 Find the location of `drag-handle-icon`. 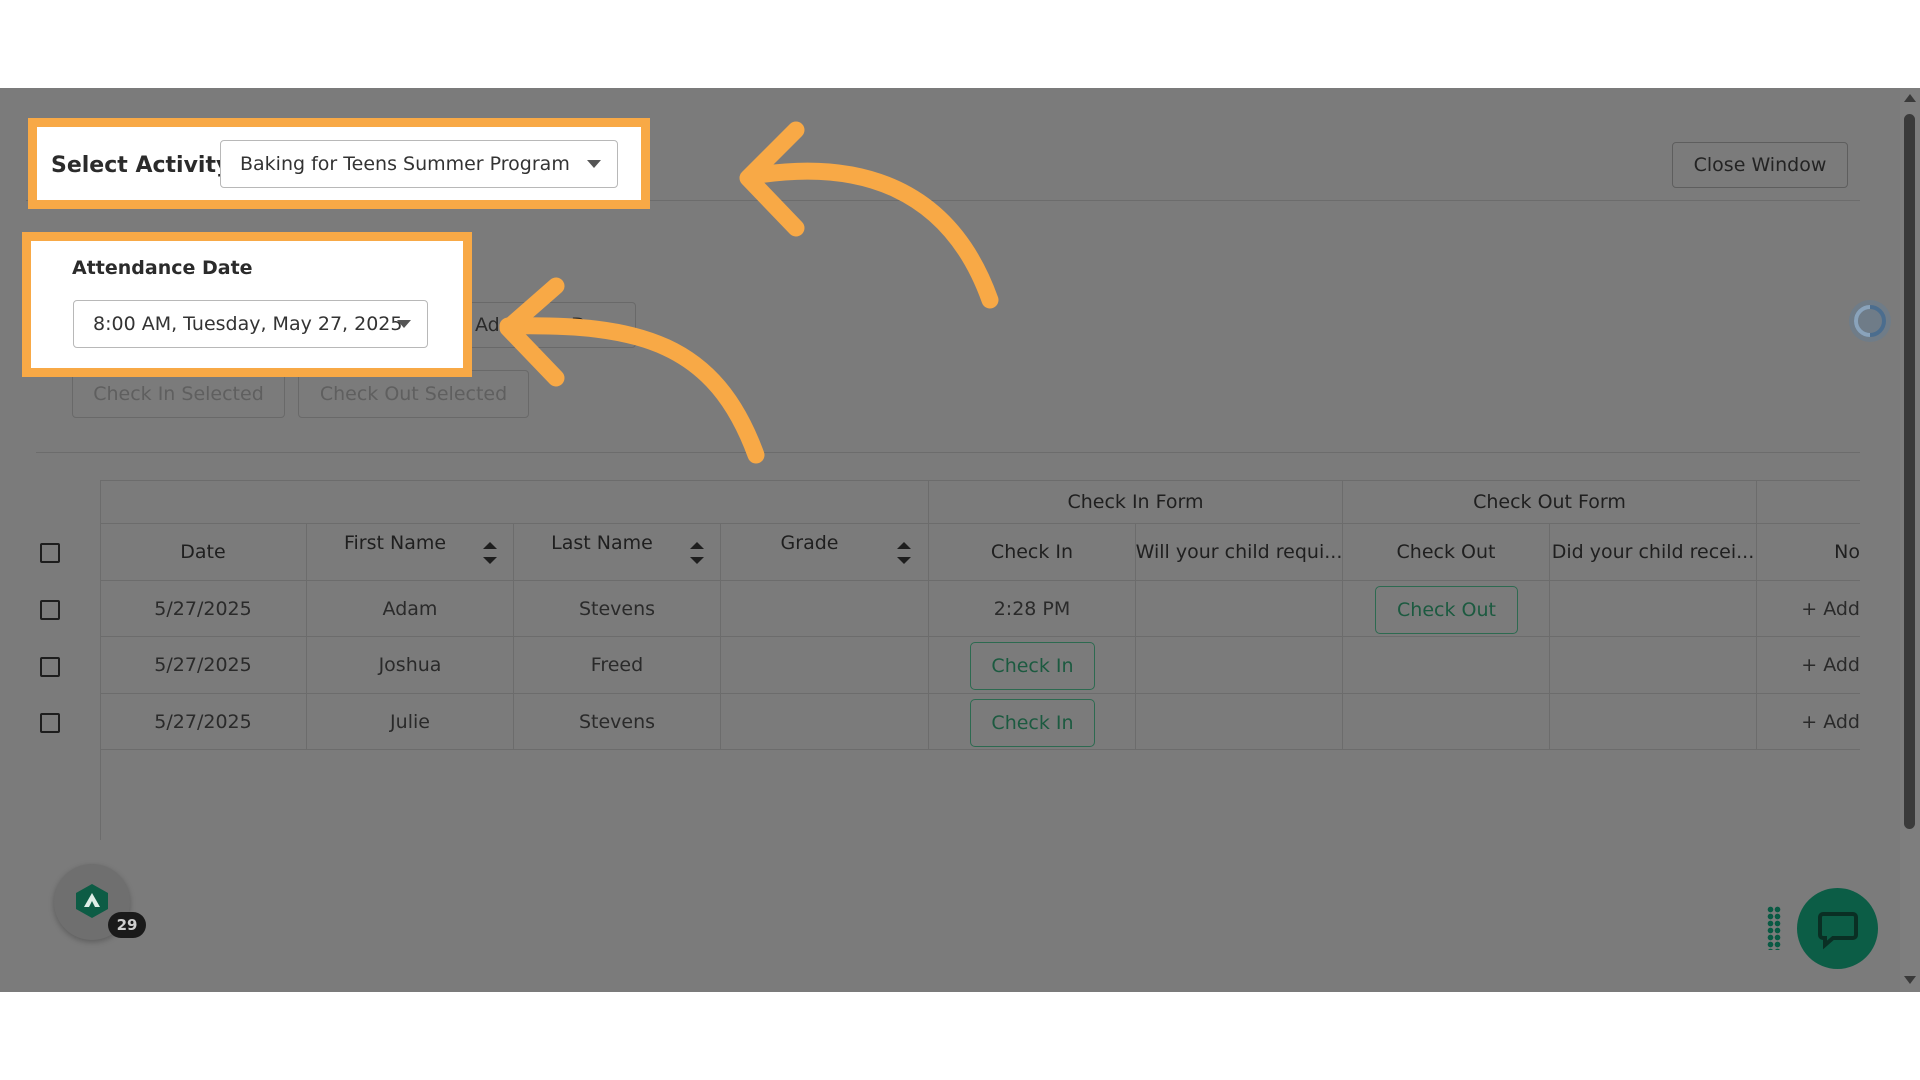

drag-handle-icon is located at coordinates (1774, 928).